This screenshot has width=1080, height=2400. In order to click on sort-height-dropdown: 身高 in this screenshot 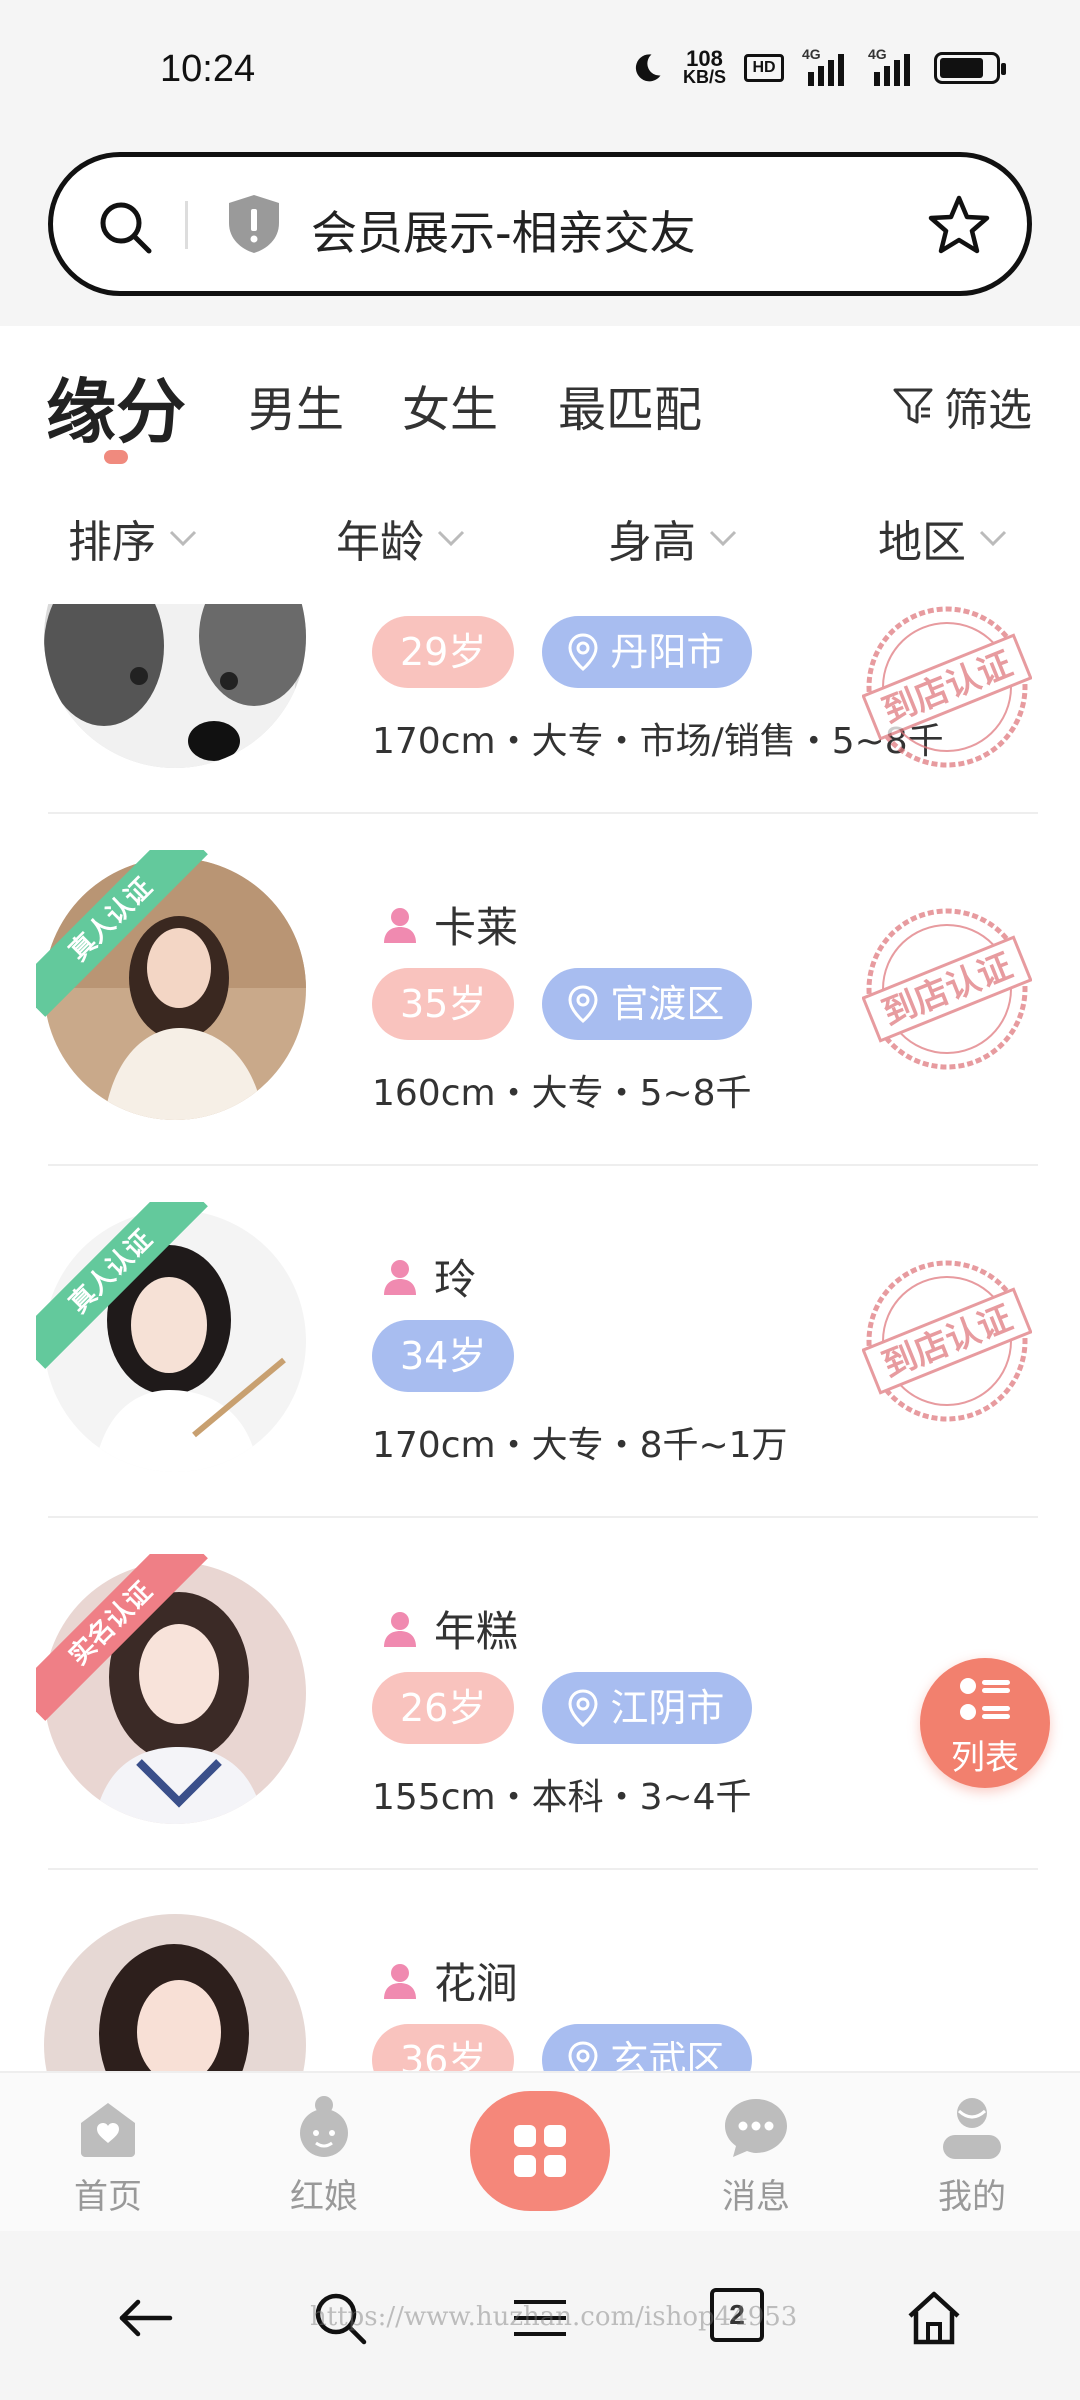, I will do `click(673, 538)`.